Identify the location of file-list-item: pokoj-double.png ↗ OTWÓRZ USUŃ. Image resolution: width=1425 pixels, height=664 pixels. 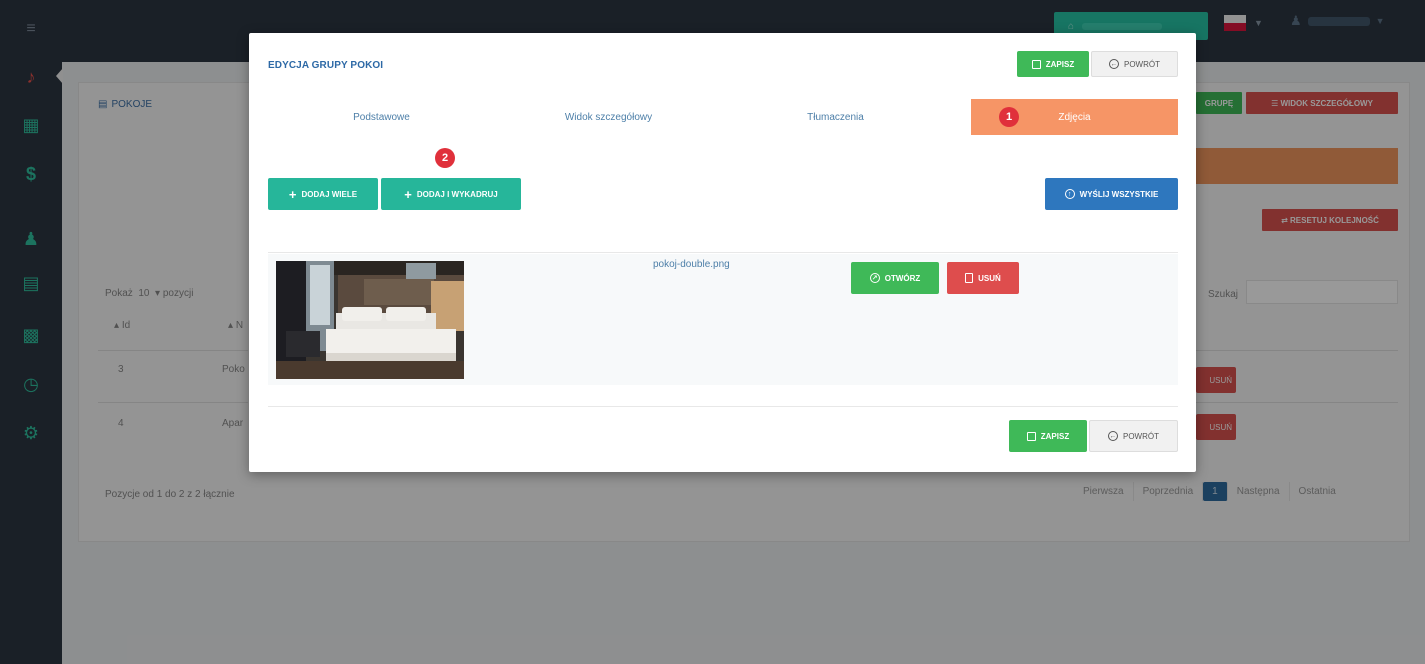
(723, 319).